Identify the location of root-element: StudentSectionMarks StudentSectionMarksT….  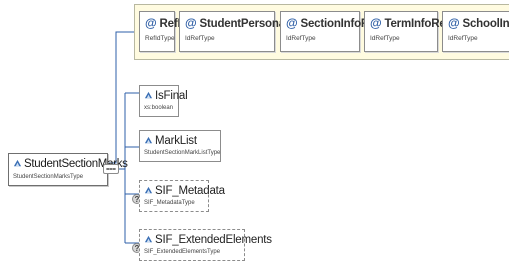
(68, 169).